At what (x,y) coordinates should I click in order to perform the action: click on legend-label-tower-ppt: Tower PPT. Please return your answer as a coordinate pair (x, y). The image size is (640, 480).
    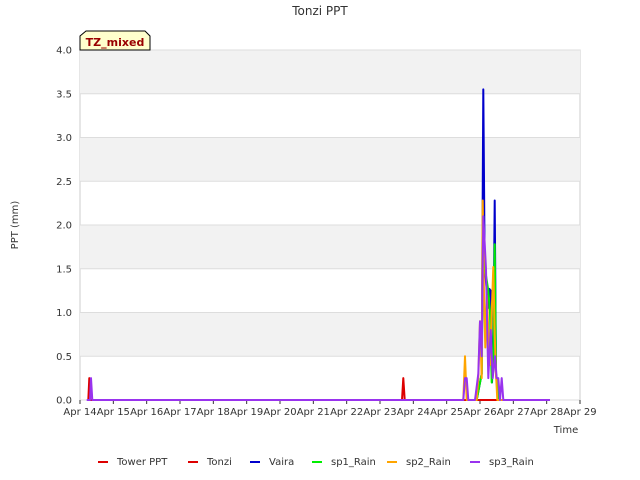
    Looking at the image, I should click on (142, 462).